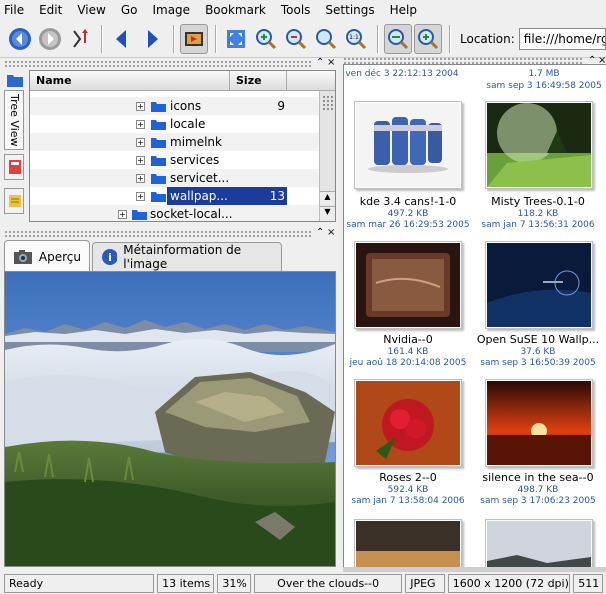 The height and width of the screenshot is (594, 606). What do you see at coordinates (186, 583) in the screenshot?
I see `status-item-count: 13 items` at bounding box center [186, 583].